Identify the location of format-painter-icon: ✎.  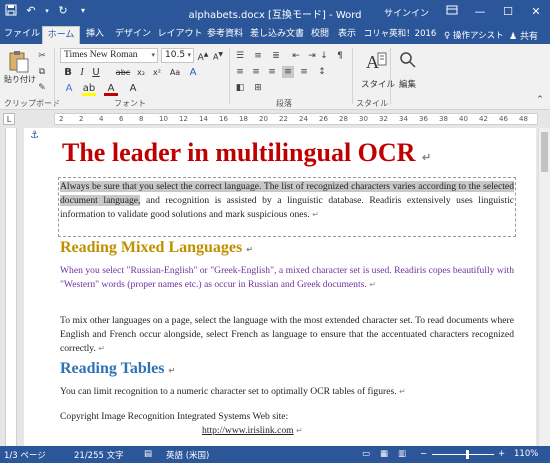
(42, 88).